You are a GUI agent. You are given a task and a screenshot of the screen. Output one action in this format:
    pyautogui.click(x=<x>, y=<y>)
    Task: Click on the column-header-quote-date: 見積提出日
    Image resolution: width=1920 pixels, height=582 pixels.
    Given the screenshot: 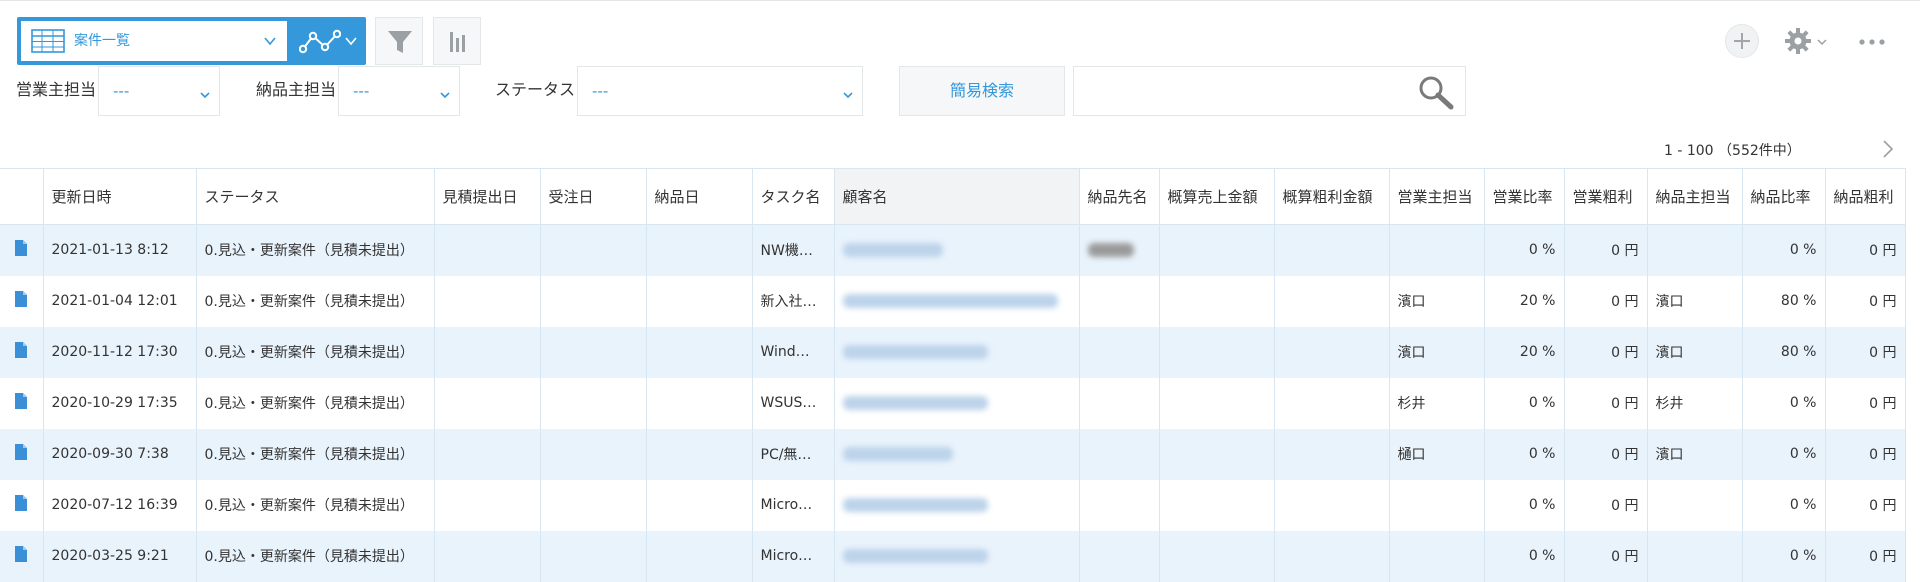 What is the action you would take?
    pyautogui.click(x=487, y=196)
    